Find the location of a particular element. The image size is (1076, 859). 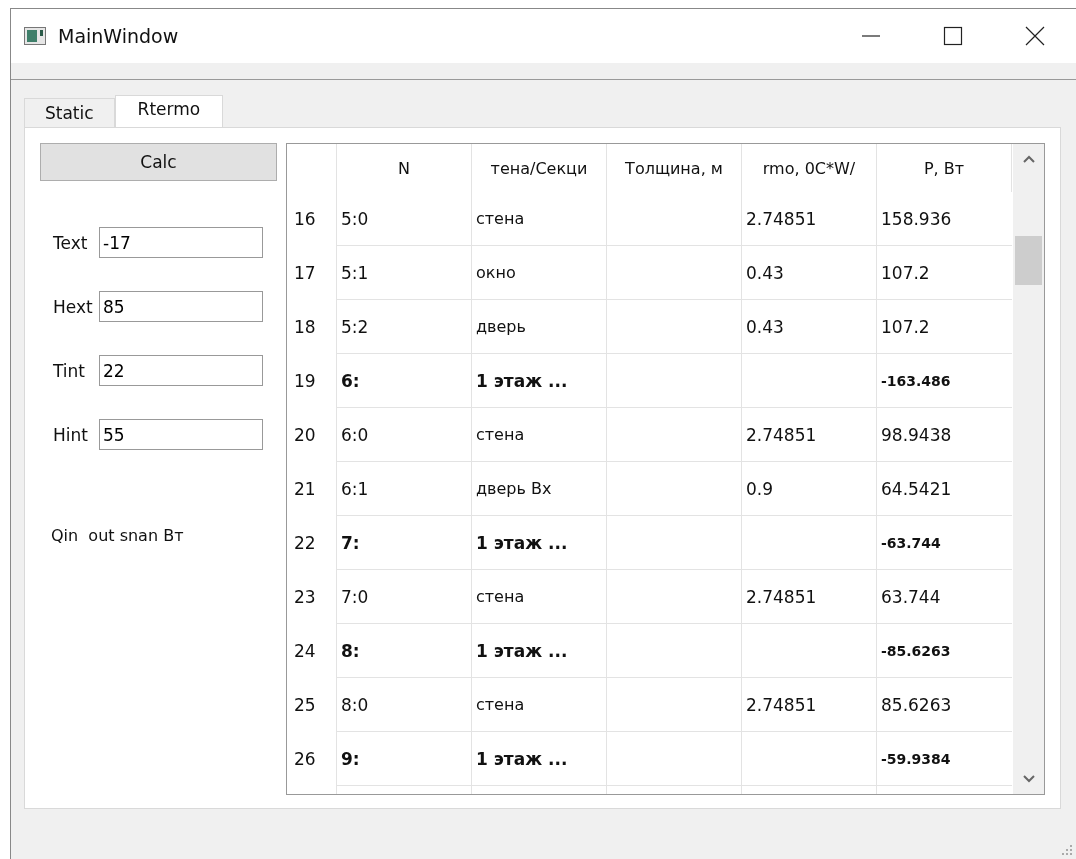

table-cell: 9: is located at coordinates (404, 759).